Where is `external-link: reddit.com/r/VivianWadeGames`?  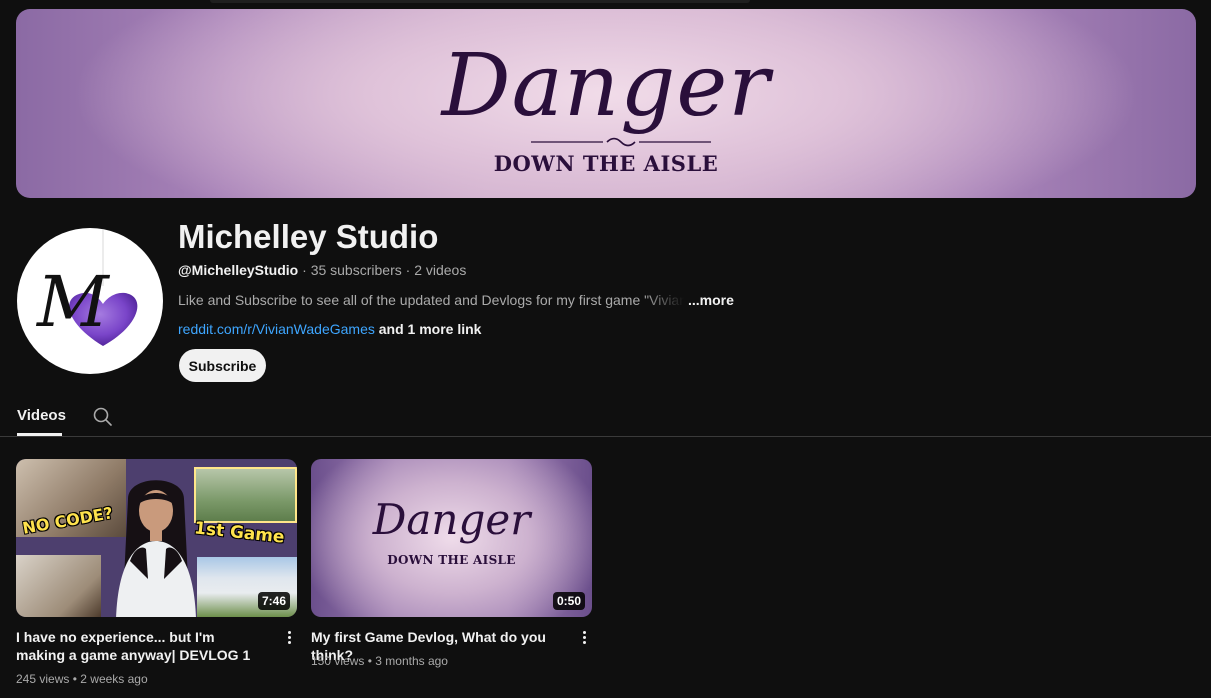 external-link: reddit.com/r/VivianWadeGames is located at coordinates (276, 329).